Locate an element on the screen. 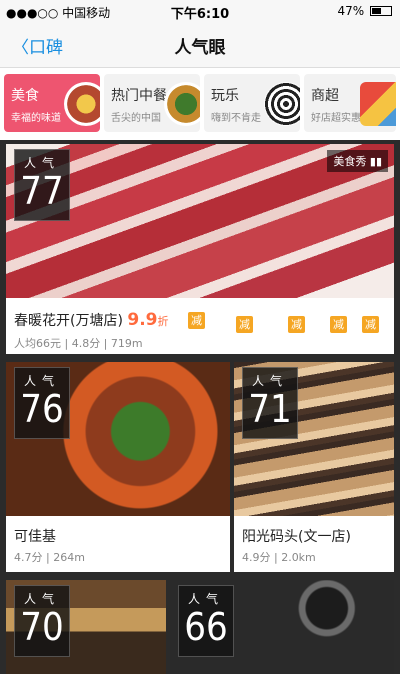 The height and width of the screenshot is (674, 400). food-show-tag: 美食秀 ▮▮ is located at coordinates (357, 161).